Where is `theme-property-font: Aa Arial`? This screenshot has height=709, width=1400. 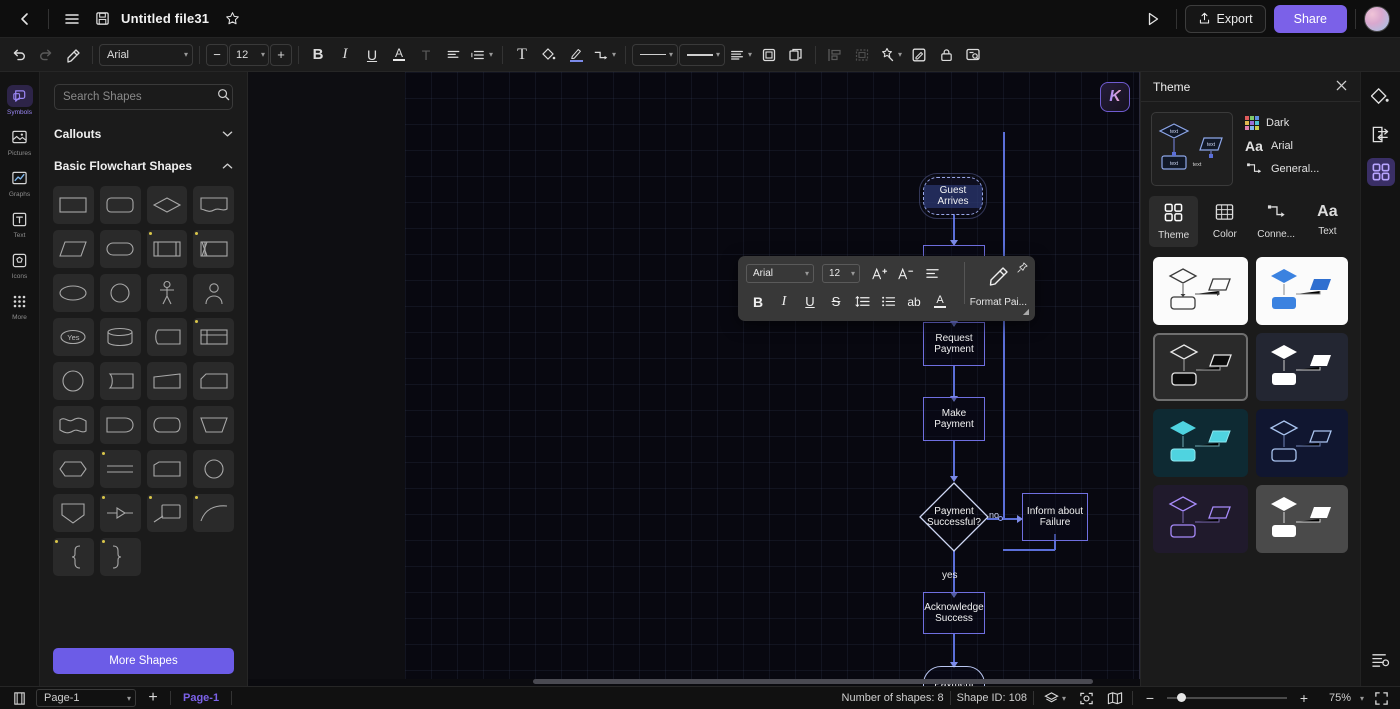 theme-property-font: Aa Arial is located at coordinates (1282, 146).